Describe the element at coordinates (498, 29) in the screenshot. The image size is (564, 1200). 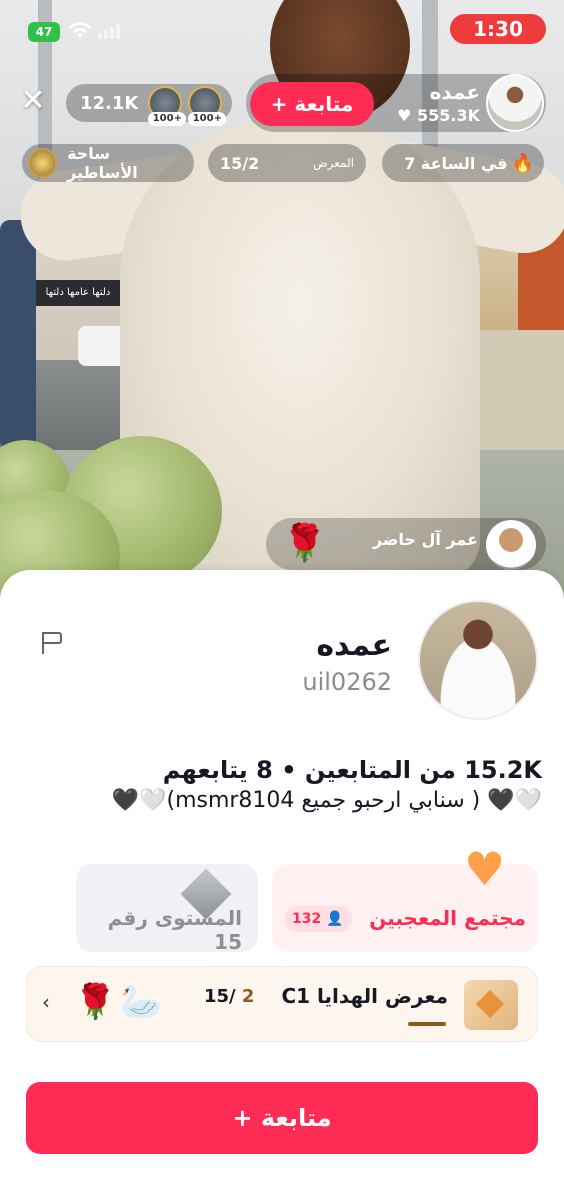
I see `clock: 1:30` at that location.